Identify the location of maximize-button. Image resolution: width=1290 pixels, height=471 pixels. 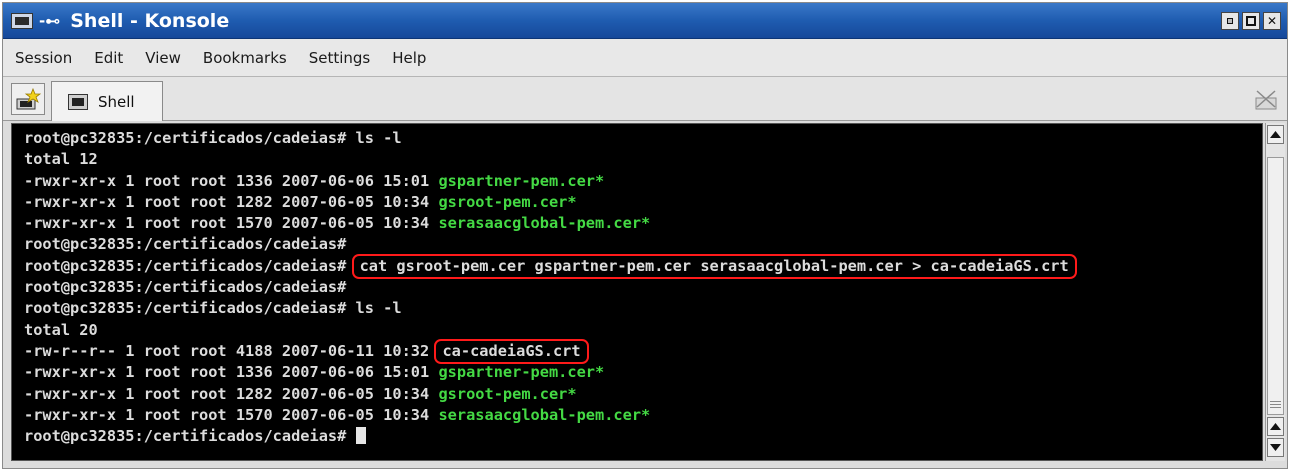
(1251, 21).